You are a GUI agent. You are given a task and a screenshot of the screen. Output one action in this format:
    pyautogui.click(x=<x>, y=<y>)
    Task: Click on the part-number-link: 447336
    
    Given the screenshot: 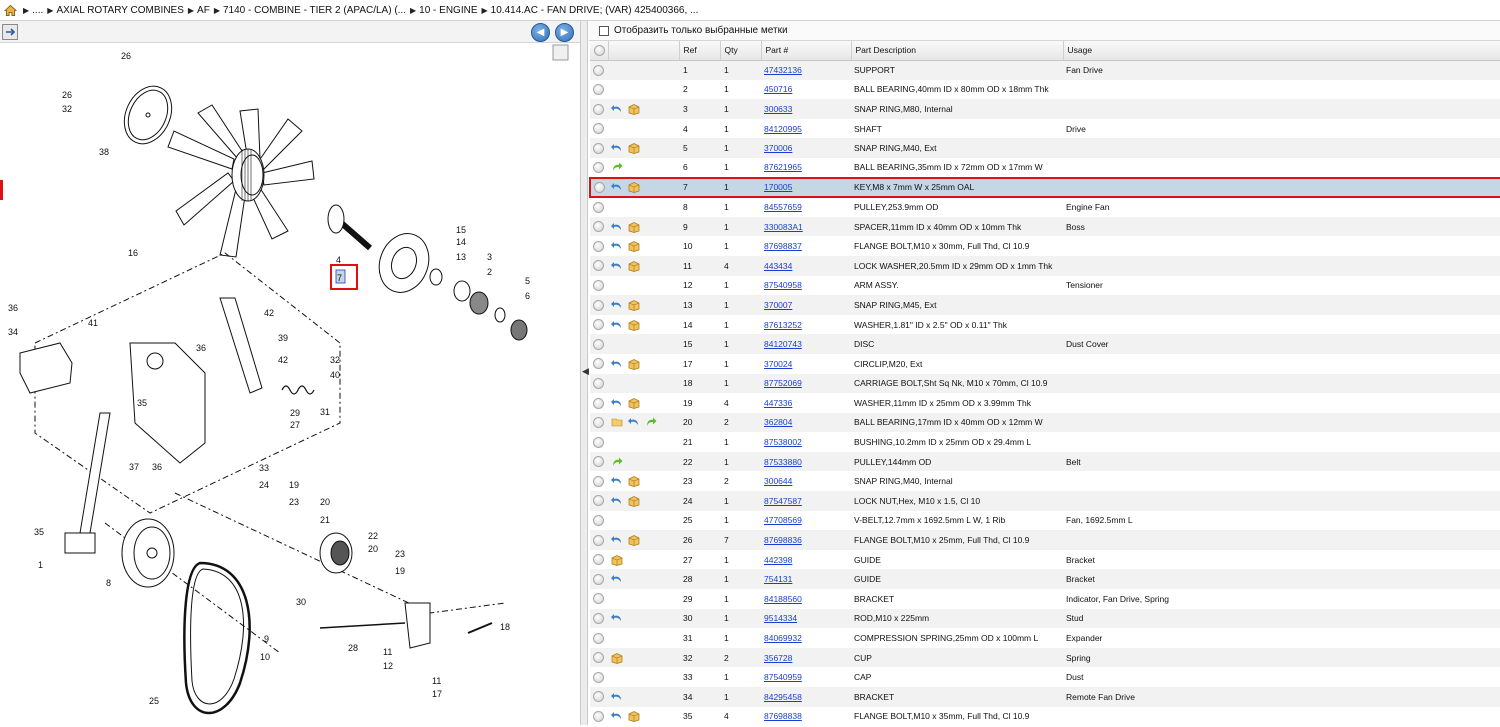 What is the action you would take?
    pyautogui.click(x=778, y=403)
    